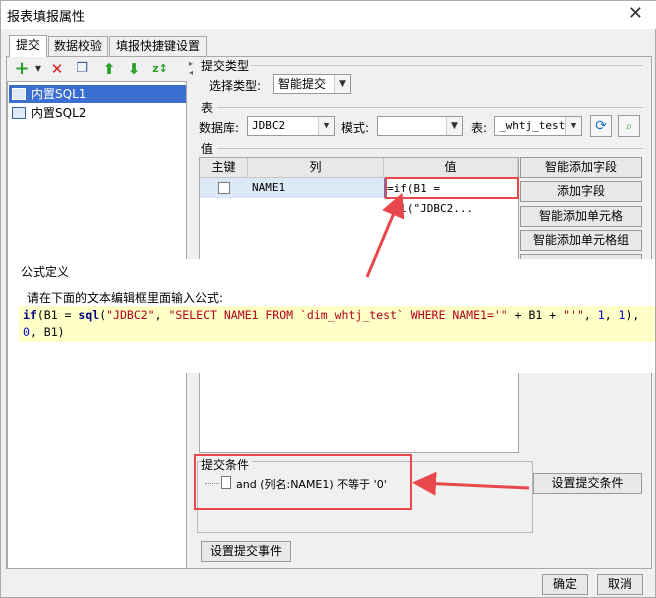 The height and width of the screenshot is (598, 656). Describe the element at coordinates (291, 126) in the screenshot. I see `database-select: JDBC2 ▼` at that location.